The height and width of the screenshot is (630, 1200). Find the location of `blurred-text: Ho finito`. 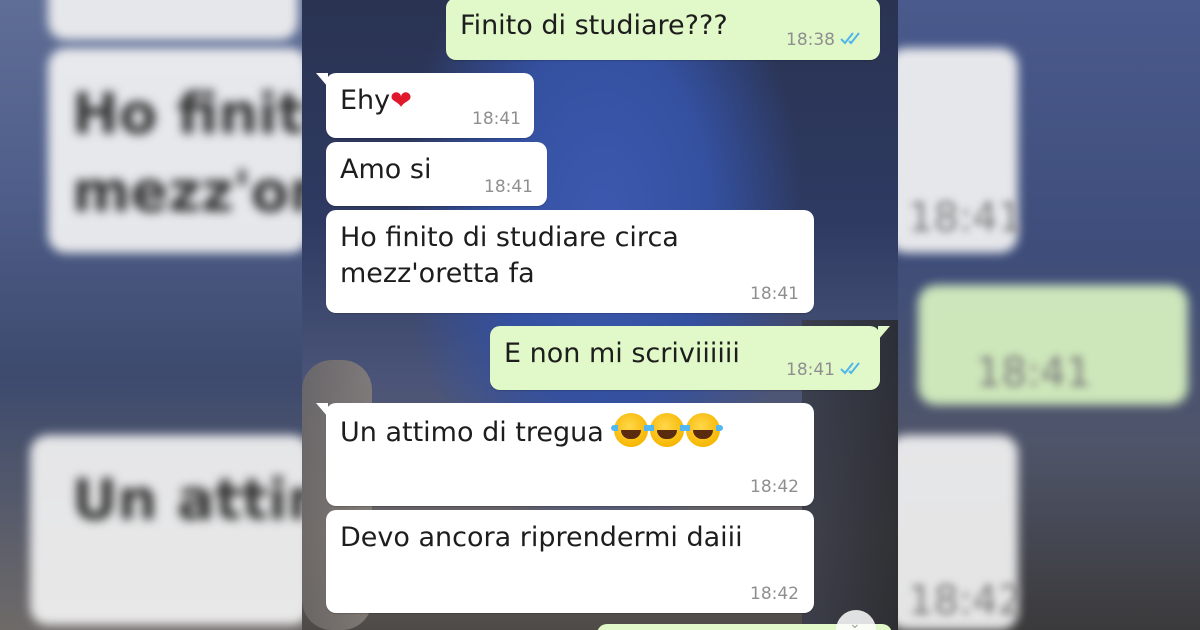

blurred-text: Ho finito is located at coordinates (187, 114).